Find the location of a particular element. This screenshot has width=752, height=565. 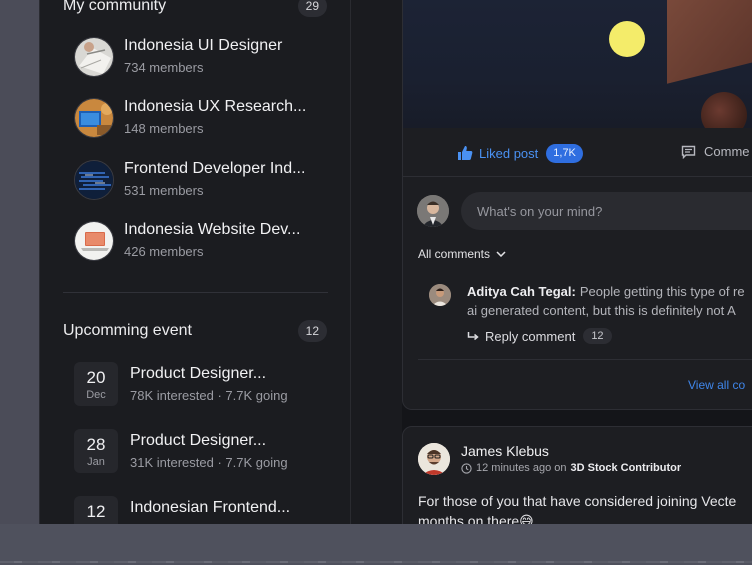

chevron-down-icon is located at coordinates (501, 254).